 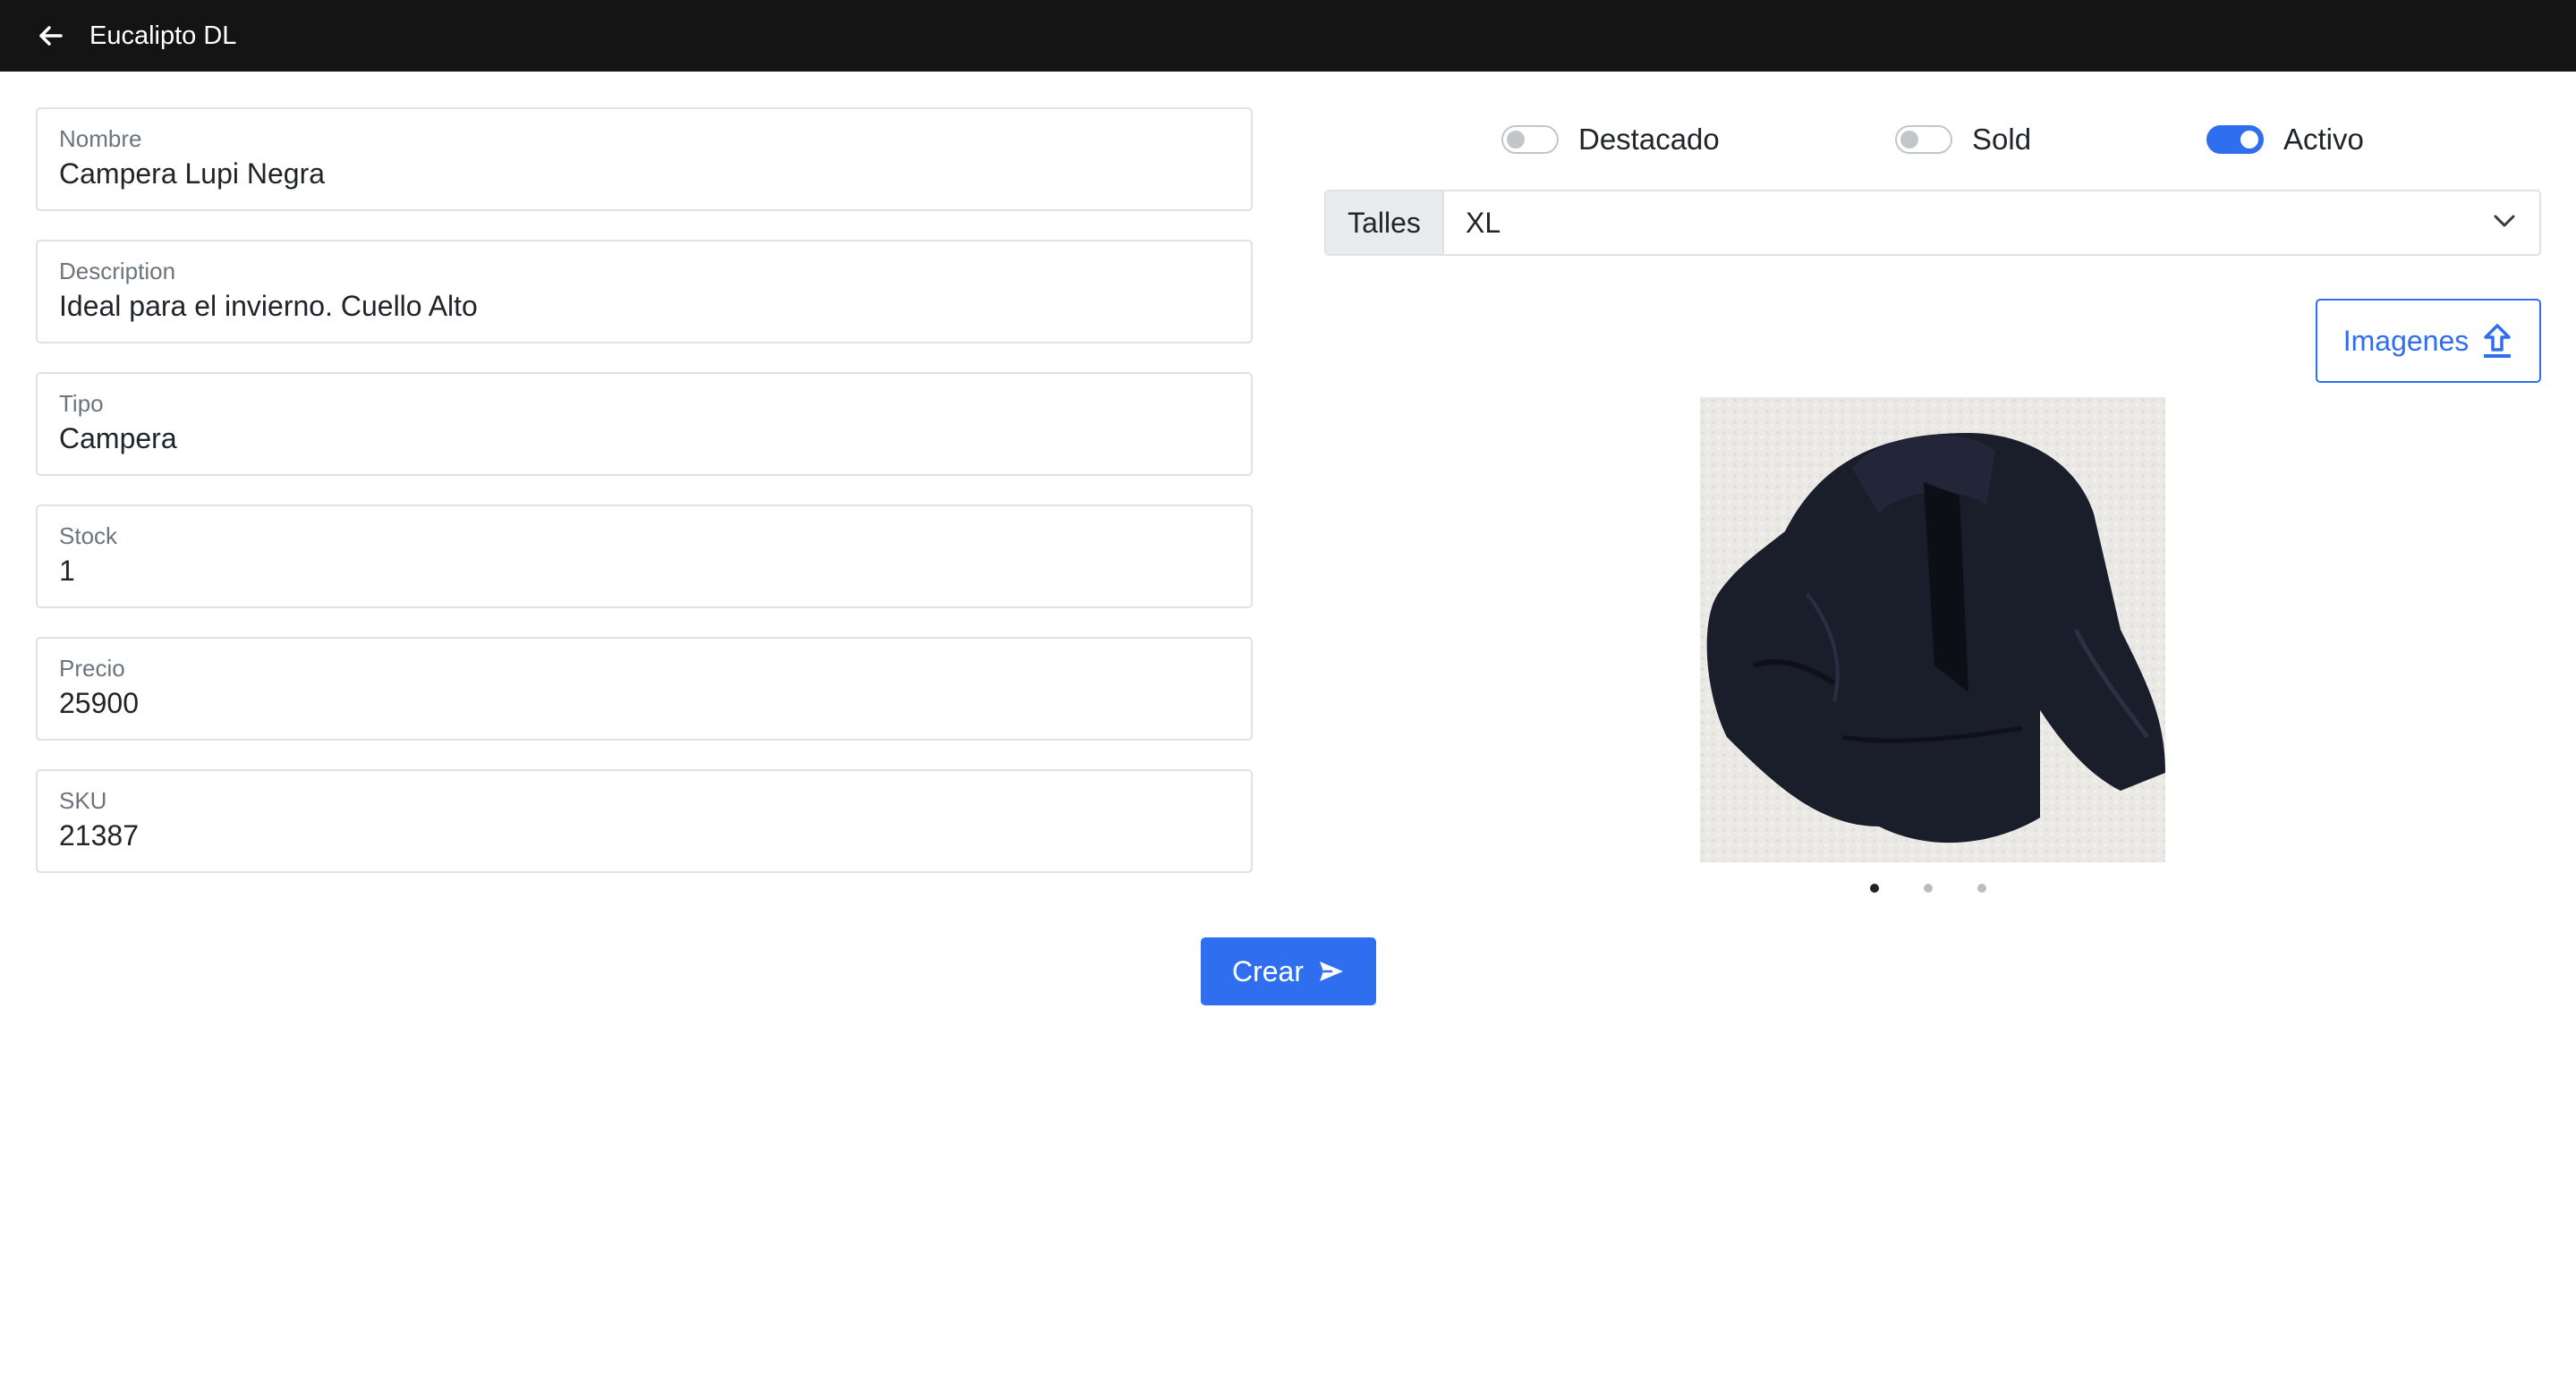 I want to click on activo-switch, so click(x=2235, y=139).